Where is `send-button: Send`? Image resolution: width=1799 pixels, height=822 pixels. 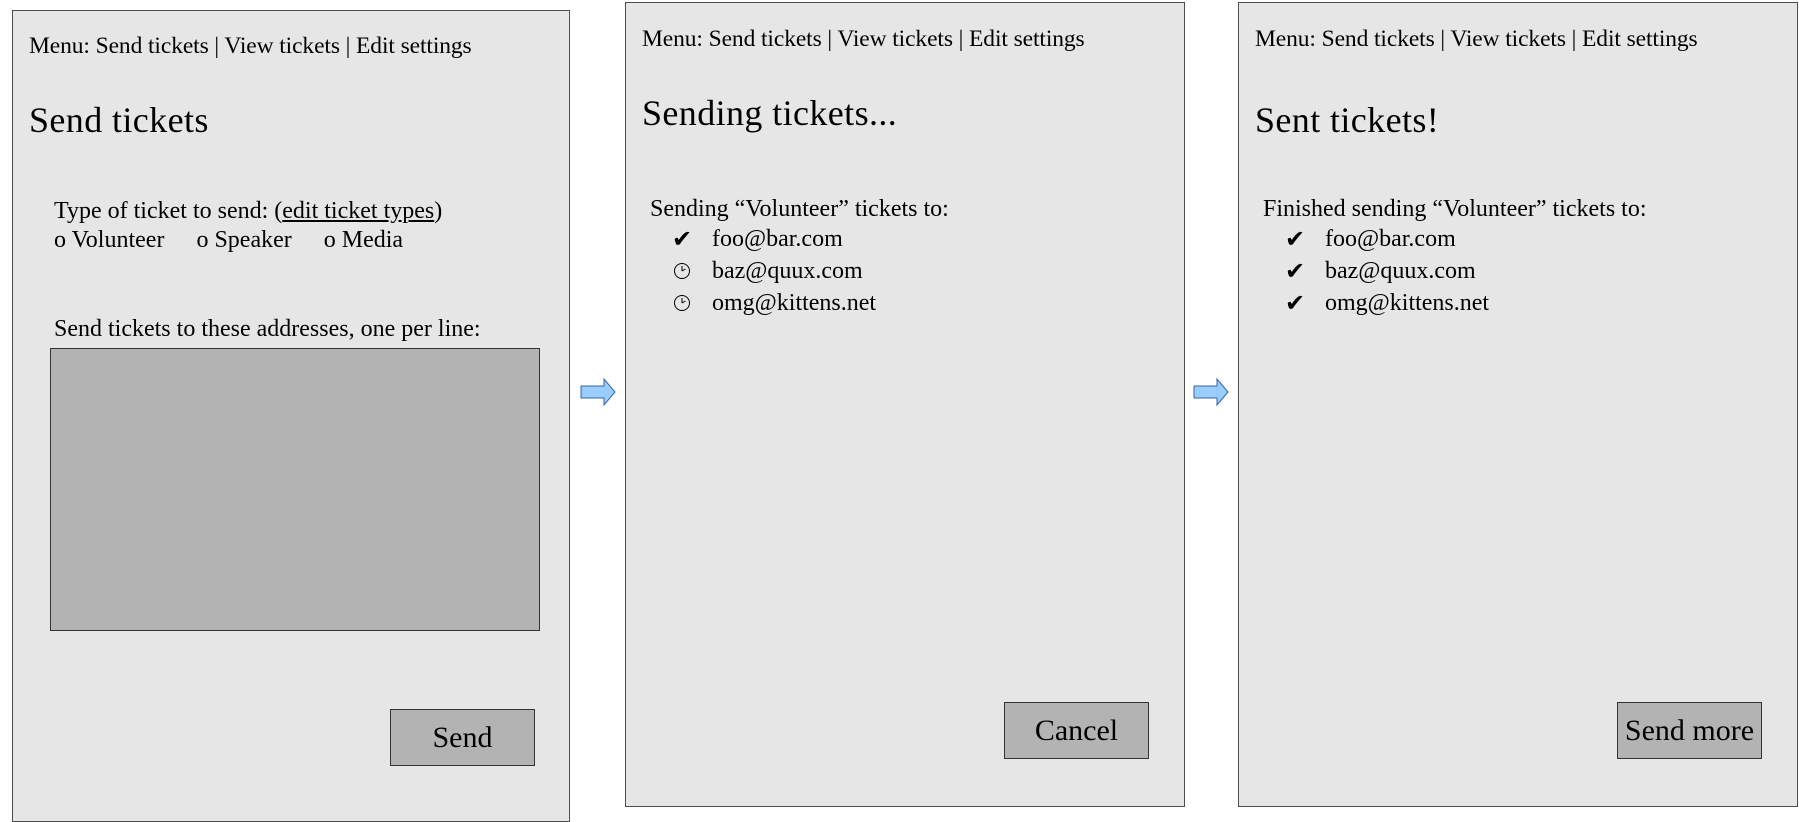
send-button: Send is located at coordinates (462, 737).